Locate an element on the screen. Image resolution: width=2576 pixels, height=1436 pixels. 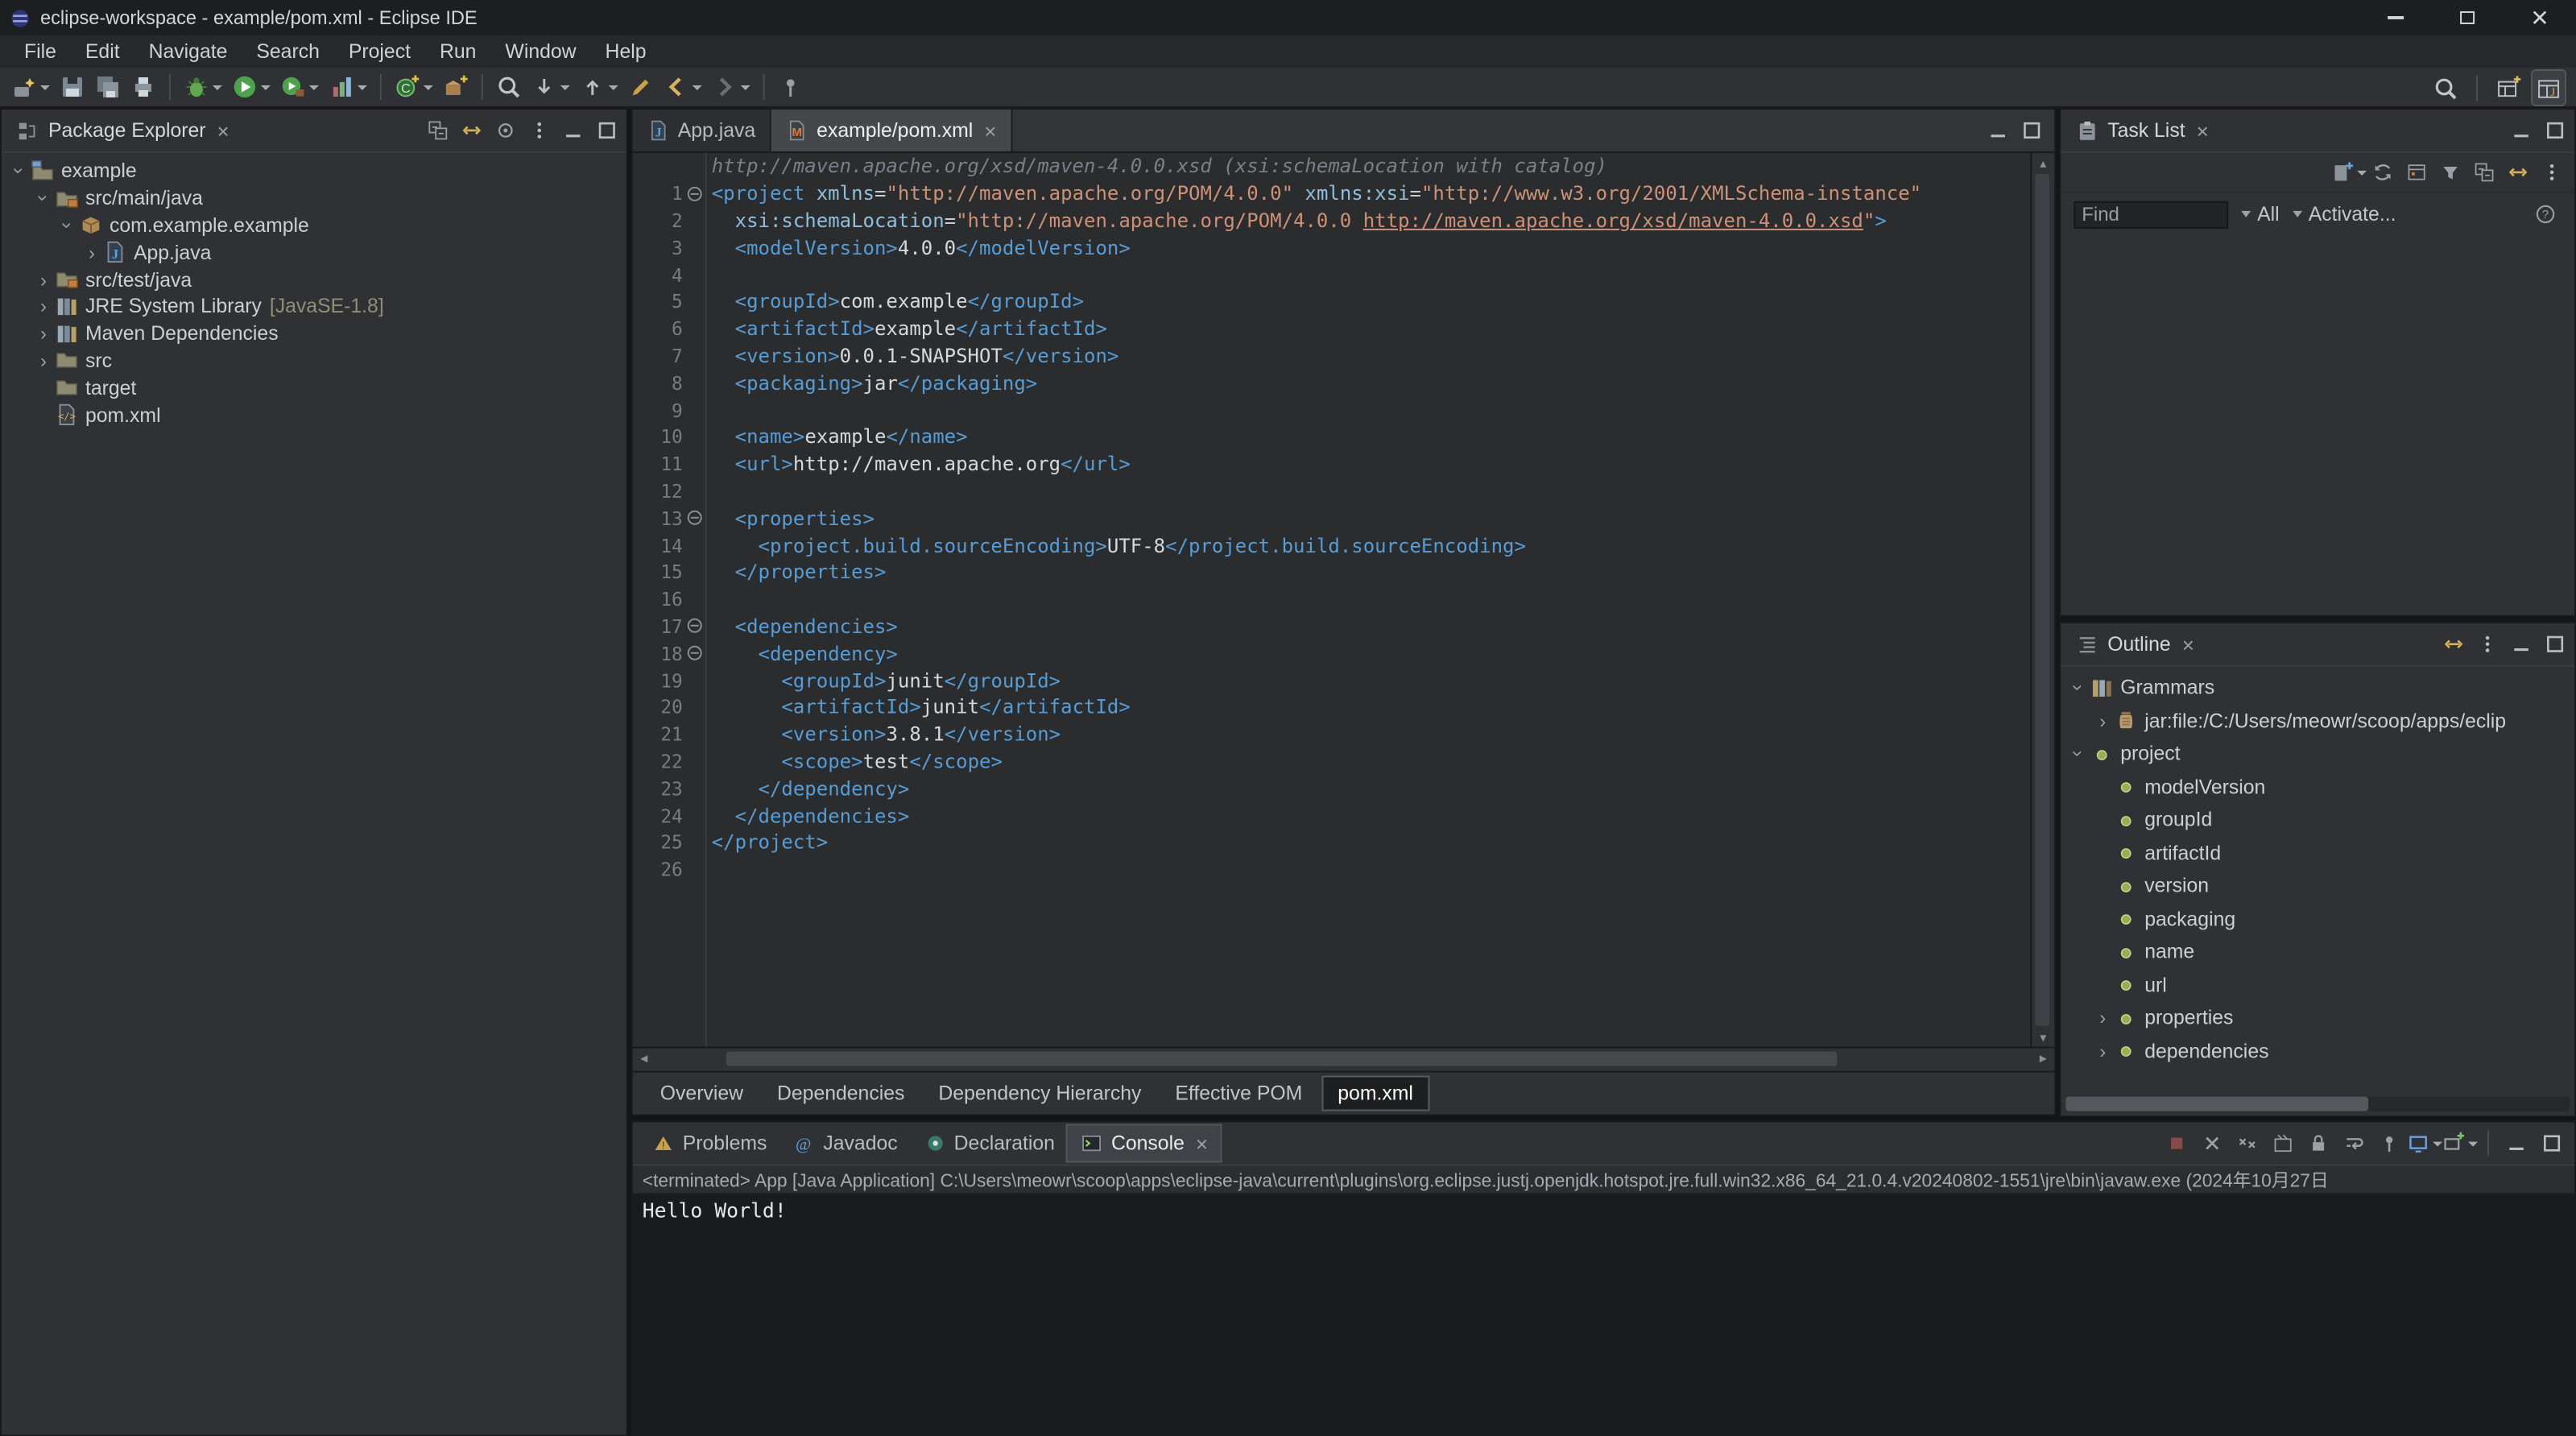
code-line: 19 <groupId>junit</groupId> is located at coordinates (1332, 680).